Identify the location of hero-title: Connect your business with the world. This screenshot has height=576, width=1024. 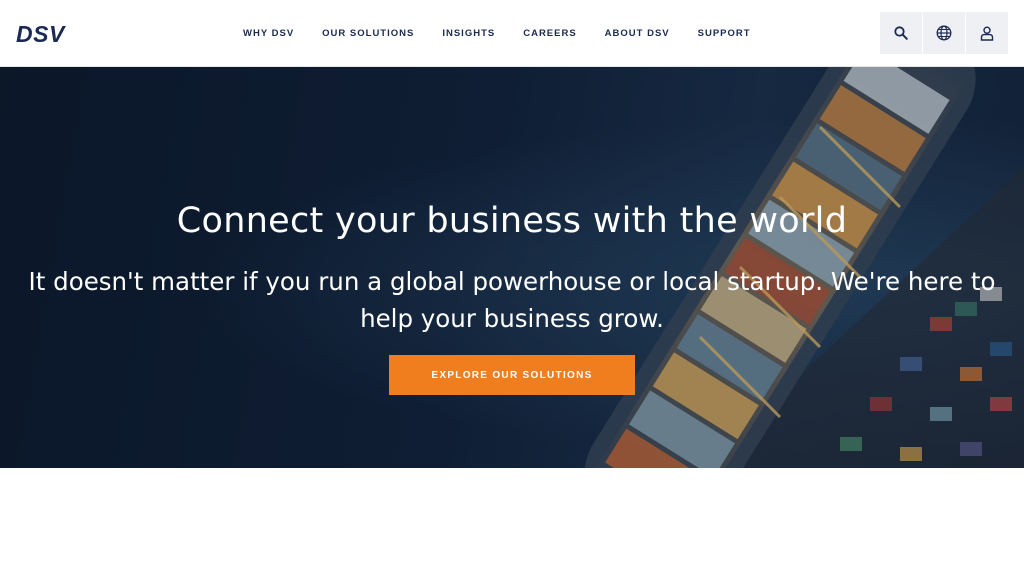
(512, 221).